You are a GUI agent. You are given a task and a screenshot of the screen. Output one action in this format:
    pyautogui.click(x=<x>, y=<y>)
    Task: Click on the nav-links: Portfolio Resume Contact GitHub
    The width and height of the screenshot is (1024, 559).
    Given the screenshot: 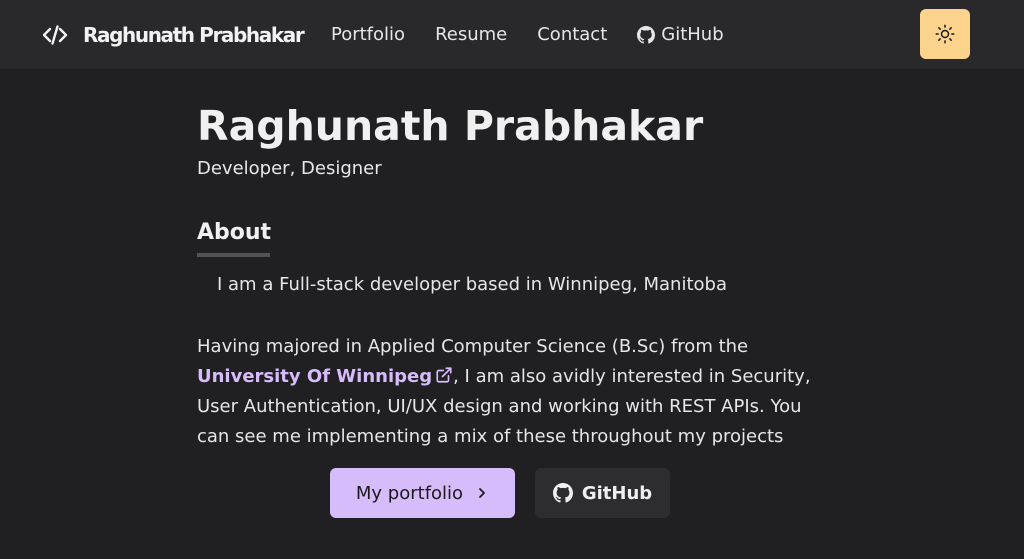 What is the action you would take?
    pyautogui.click(x=542, y=35)
    